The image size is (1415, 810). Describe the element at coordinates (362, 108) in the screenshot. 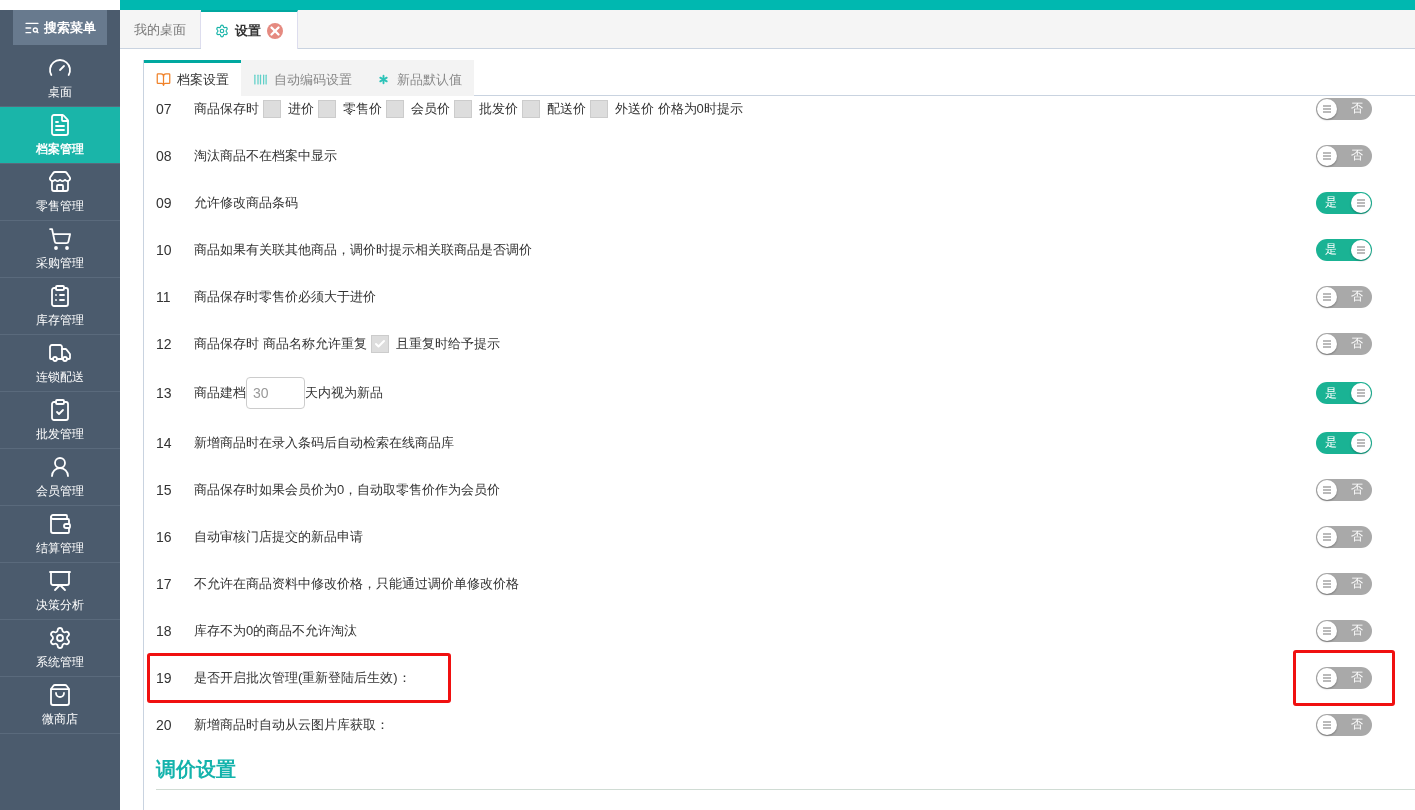

I see `setting-label: 零售价` at that location.